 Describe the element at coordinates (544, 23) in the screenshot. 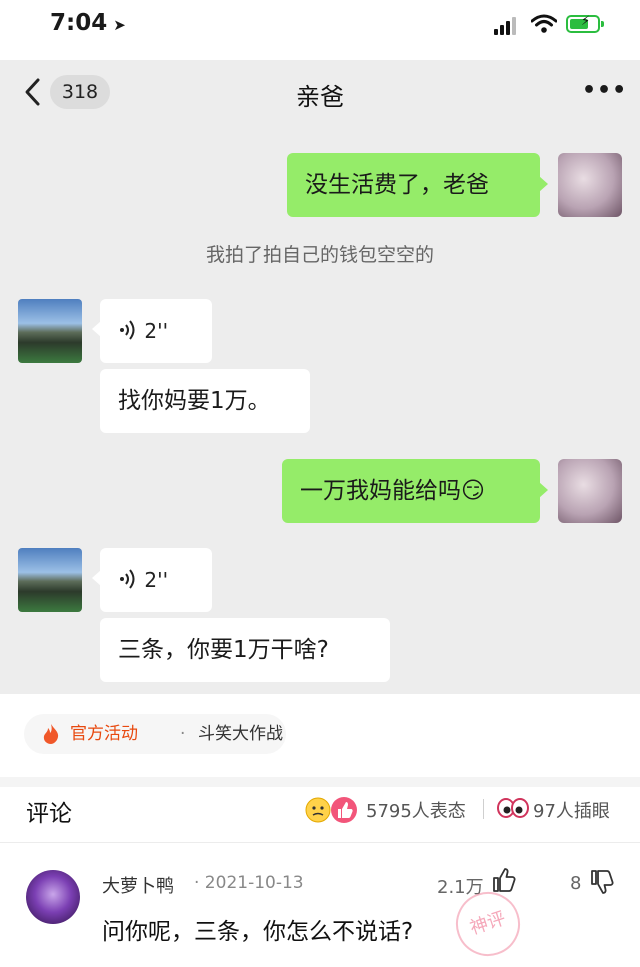

I see `wifi-icon` at that location.